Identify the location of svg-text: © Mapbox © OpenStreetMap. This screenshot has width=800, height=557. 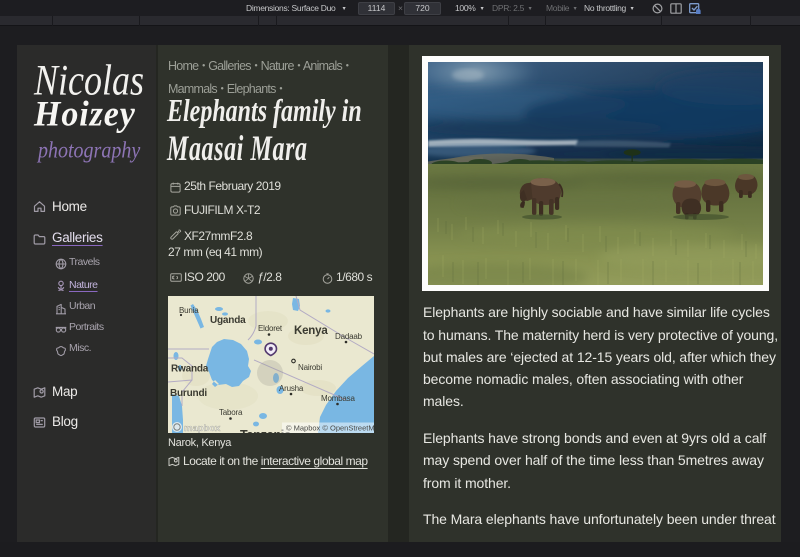
(330, 427).